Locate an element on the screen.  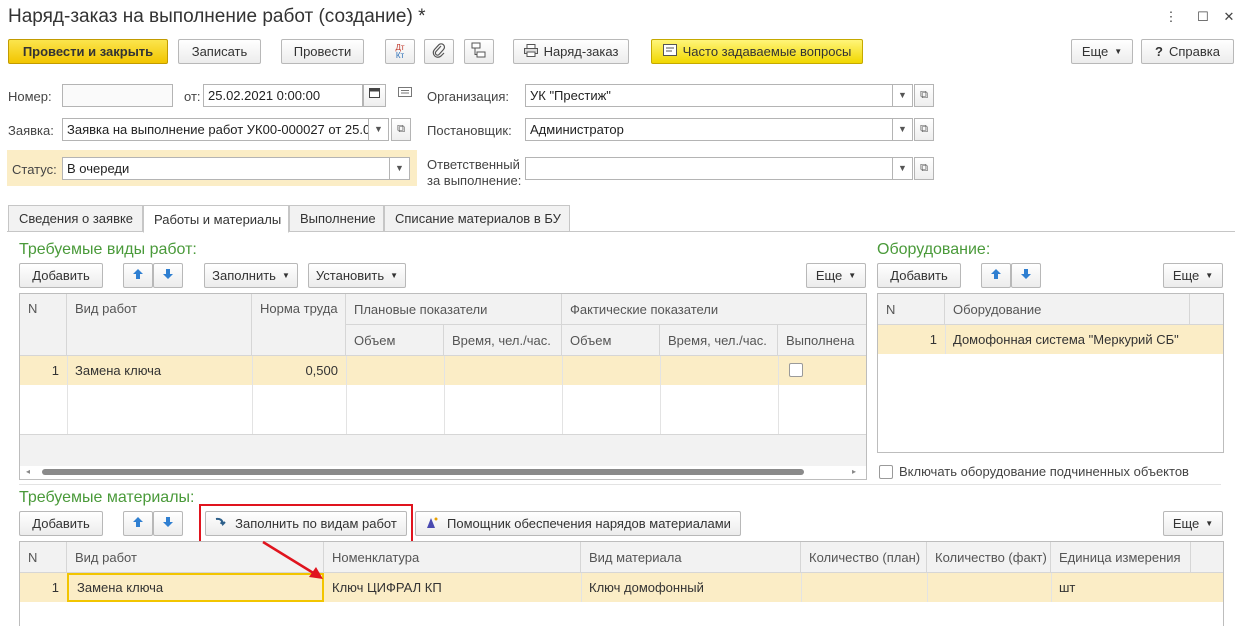
structure-button is located at coordinates (479, 51).